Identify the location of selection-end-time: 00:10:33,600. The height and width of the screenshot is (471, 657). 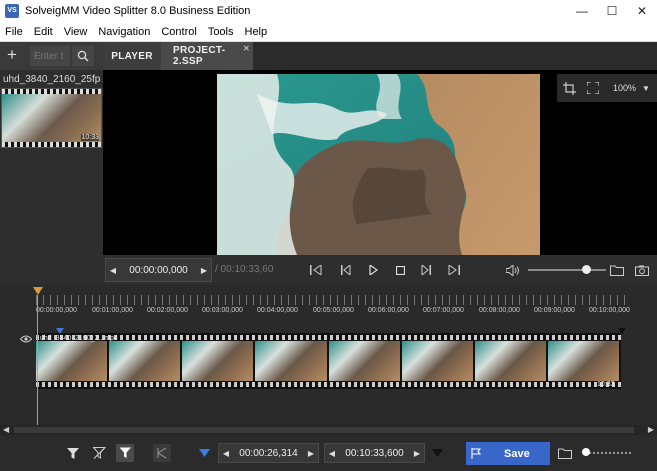
(374, 453).